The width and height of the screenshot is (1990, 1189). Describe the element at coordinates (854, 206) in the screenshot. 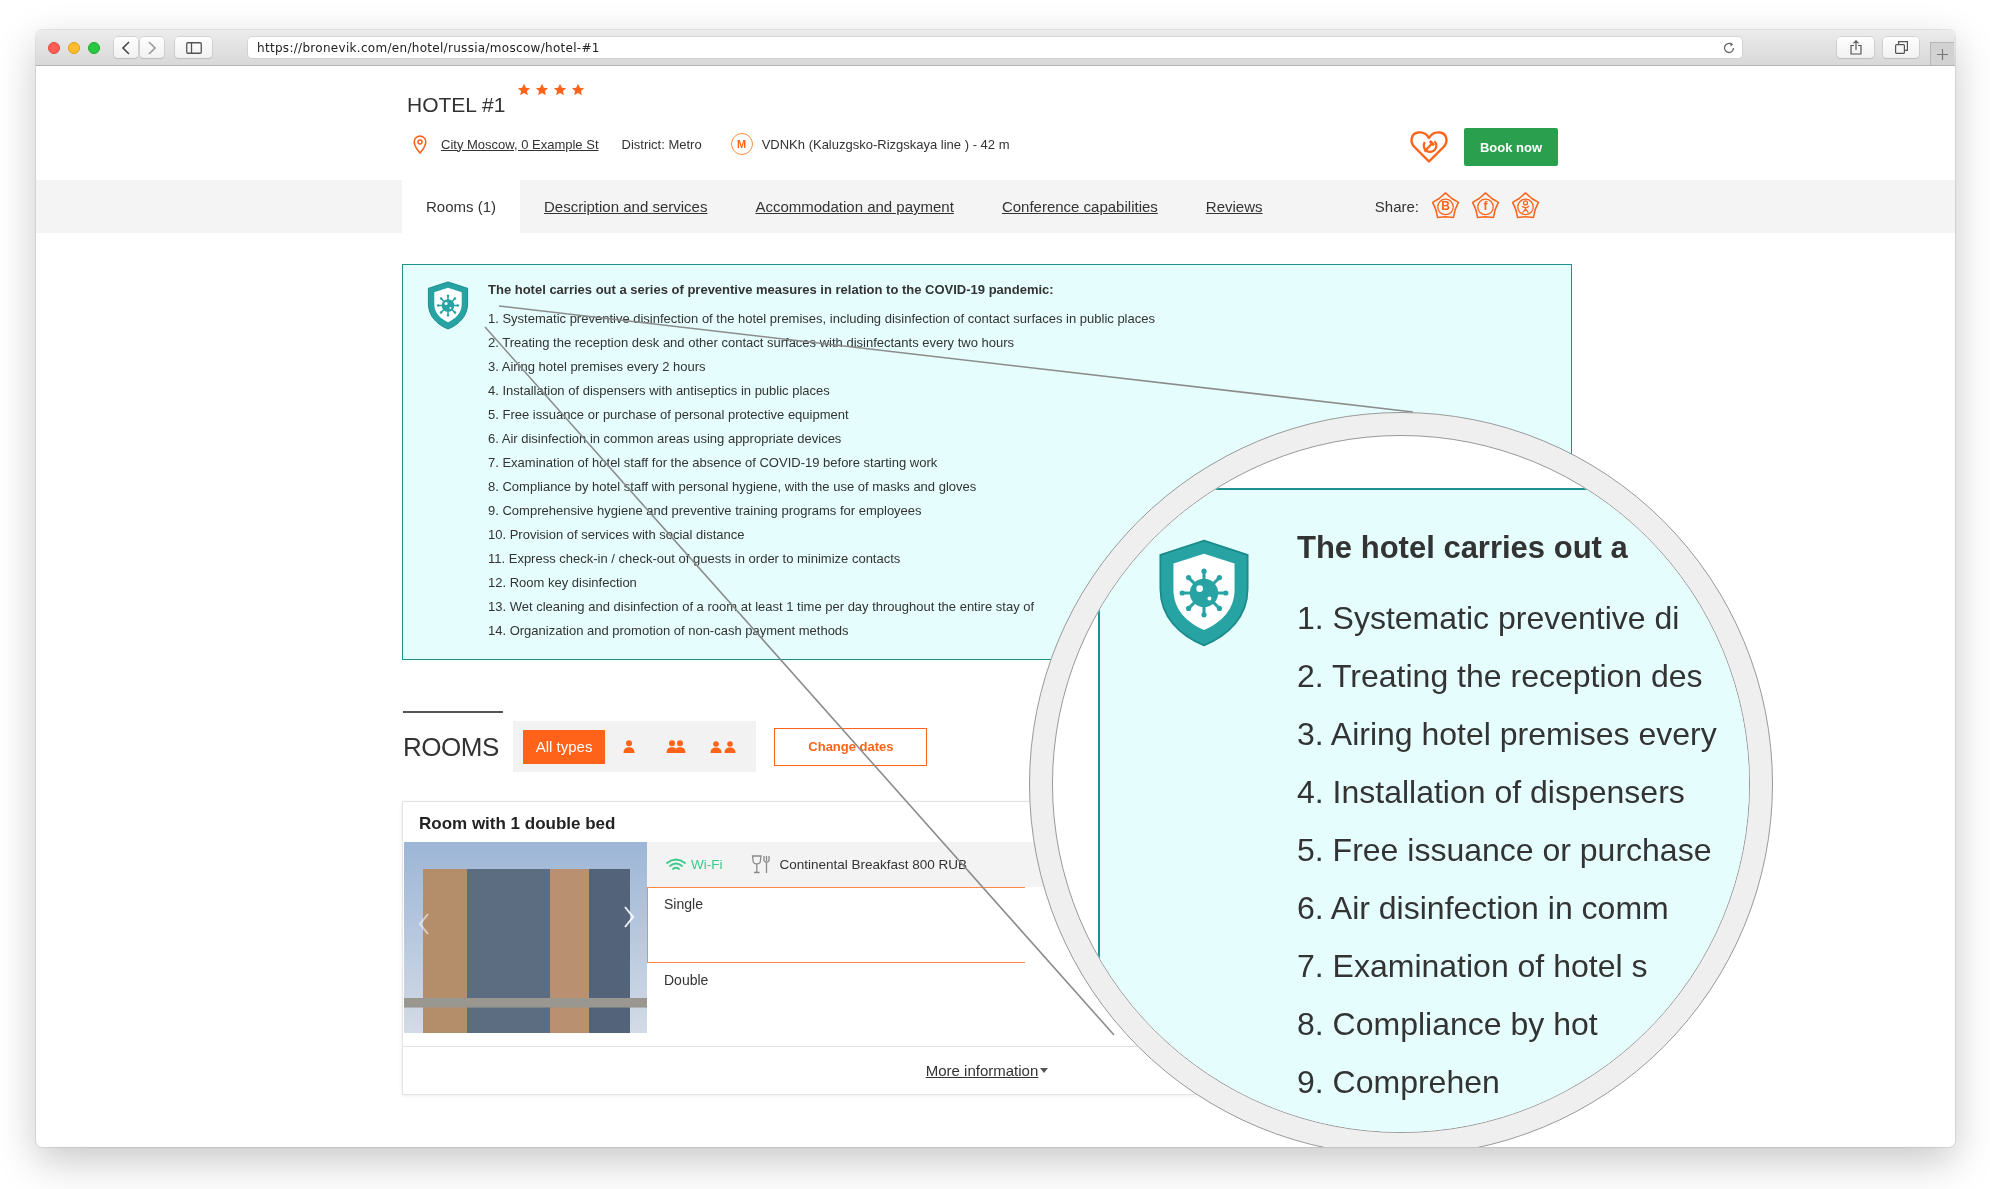

I see `tab: Accommodation and payment` at that location.